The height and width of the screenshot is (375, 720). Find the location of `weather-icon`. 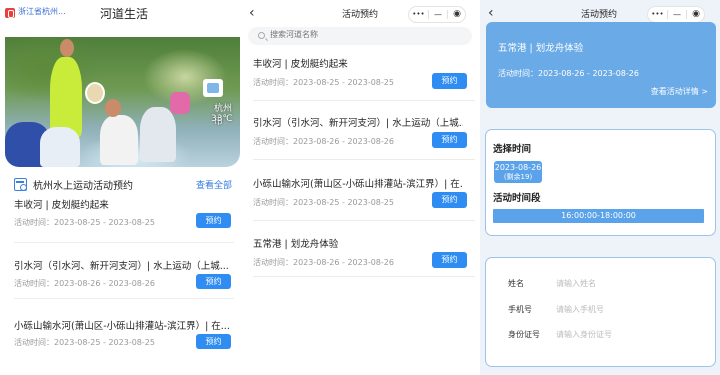

weather-icon is located at coordinates (213, 88).